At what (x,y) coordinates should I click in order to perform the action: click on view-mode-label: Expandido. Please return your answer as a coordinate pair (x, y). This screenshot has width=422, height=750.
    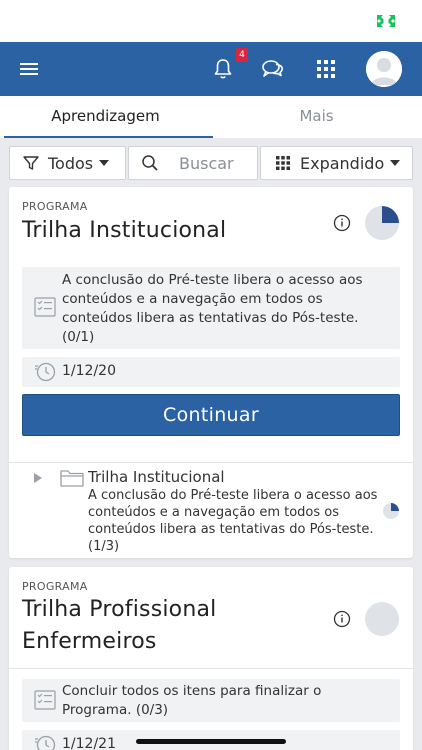
    Looking at the image, I should click on (342, 163).